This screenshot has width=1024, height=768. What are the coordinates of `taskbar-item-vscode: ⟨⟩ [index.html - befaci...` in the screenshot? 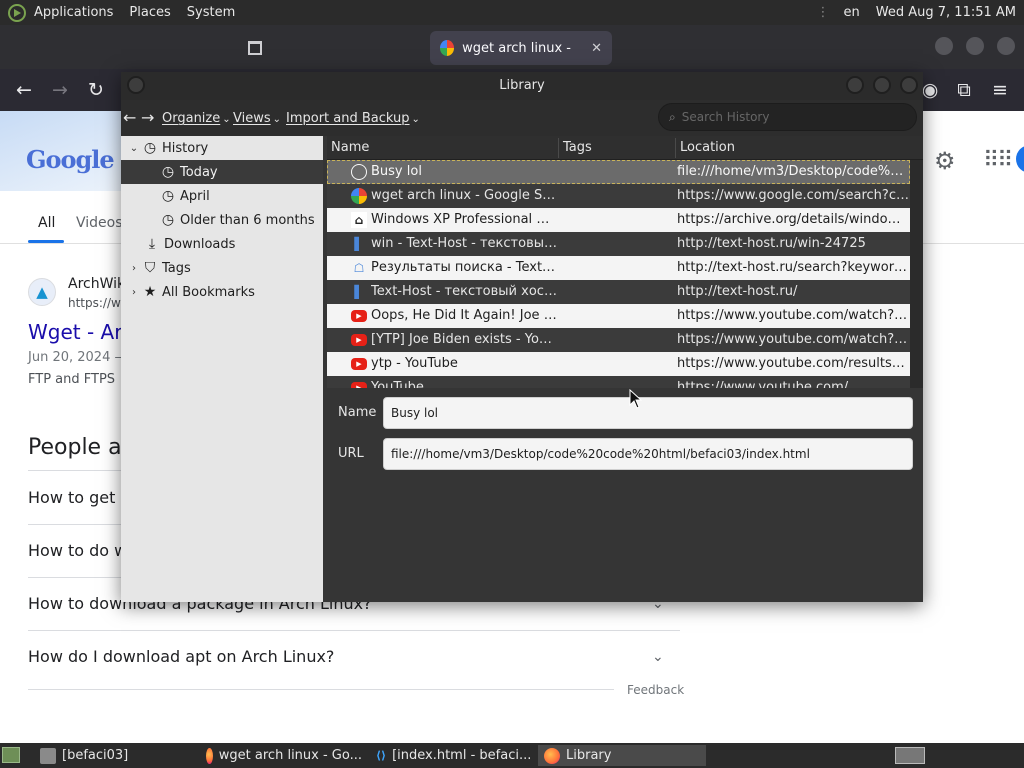 It's located at (453, 755).